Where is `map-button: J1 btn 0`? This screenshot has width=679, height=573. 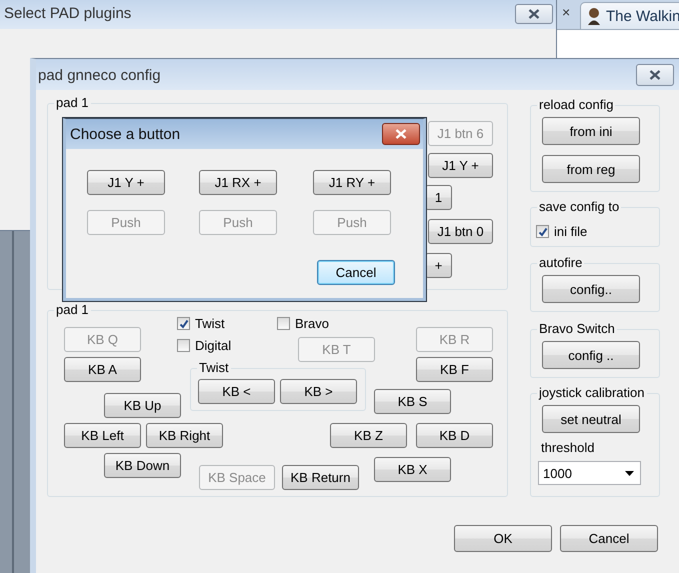 map-button: J1 btn 0 is located at coordinates (460, 231).